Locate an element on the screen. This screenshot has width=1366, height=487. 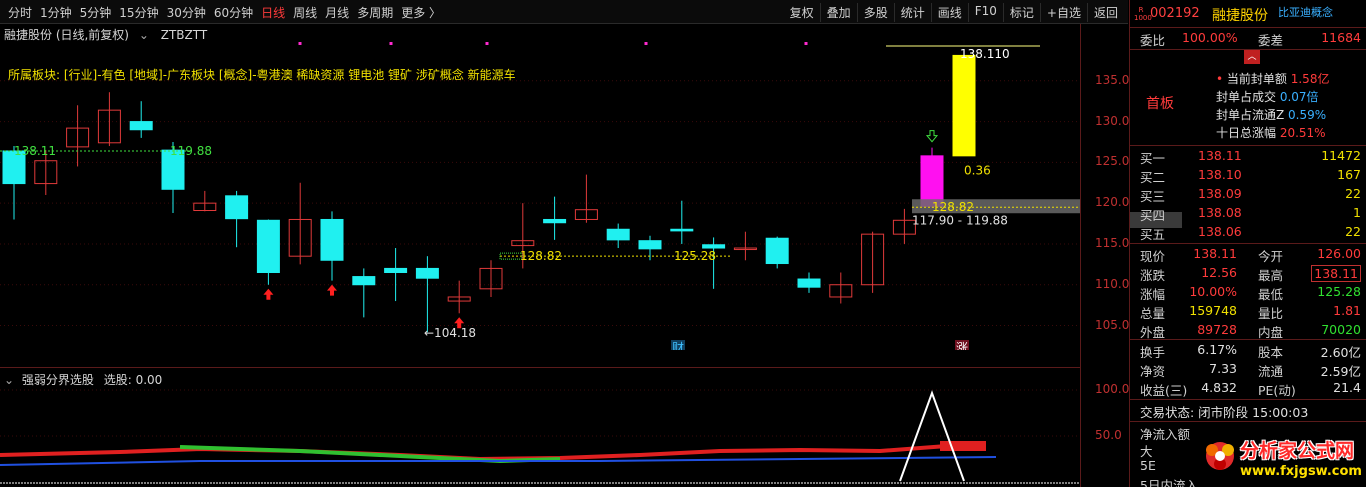
site-watermark: 分析家公式网 www.fxjgsw.com is located at coordinates (1282, 458).